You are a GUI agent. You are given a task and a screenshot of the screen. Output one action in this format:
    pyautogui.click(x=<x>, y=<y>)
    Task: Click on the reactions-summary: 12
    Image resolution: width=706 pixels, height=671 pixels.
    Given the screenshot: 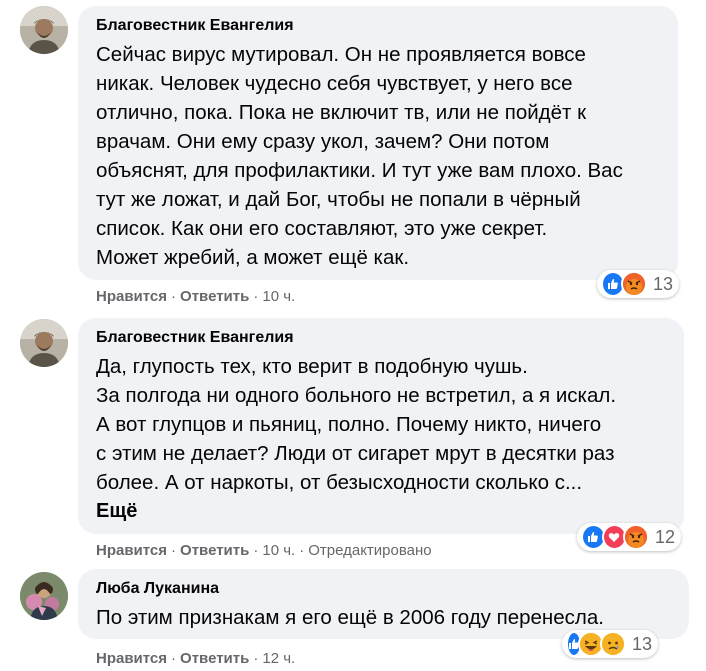 What is the action you would take?
    pyautogui.click(x=629, y=537)
    